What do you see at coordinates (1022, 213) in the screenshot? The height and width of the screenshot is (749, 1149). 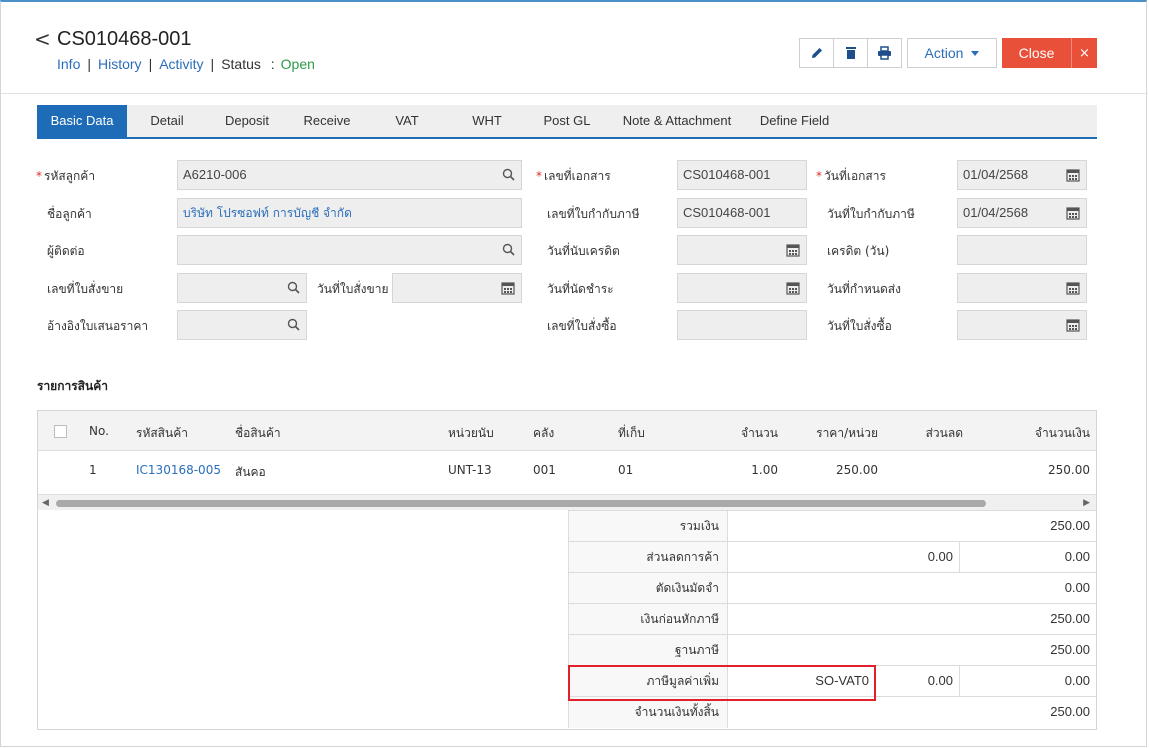 I see `tax-invoice-date-field: 01/04/2568` at bounding box center [1022, 213].